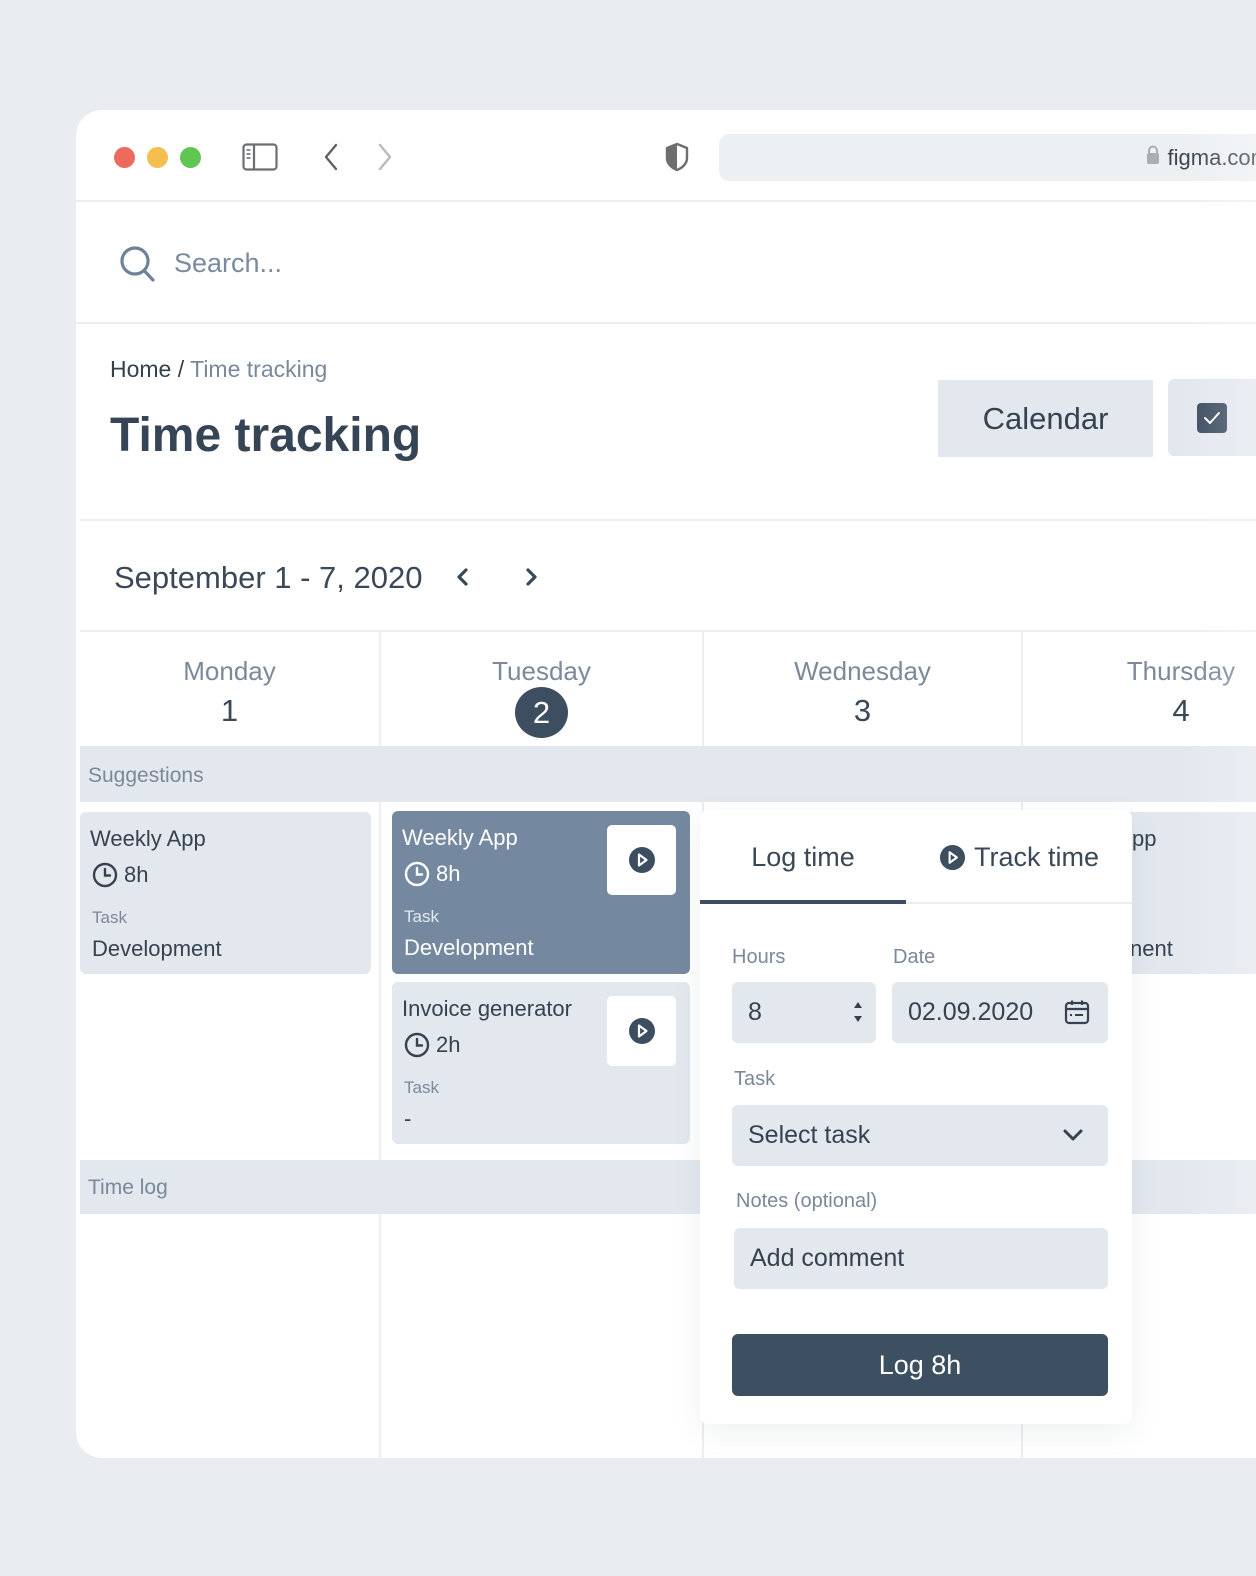 This screenshot has width=1256, height=1576. I want to click on search-input, so click(524, 263).